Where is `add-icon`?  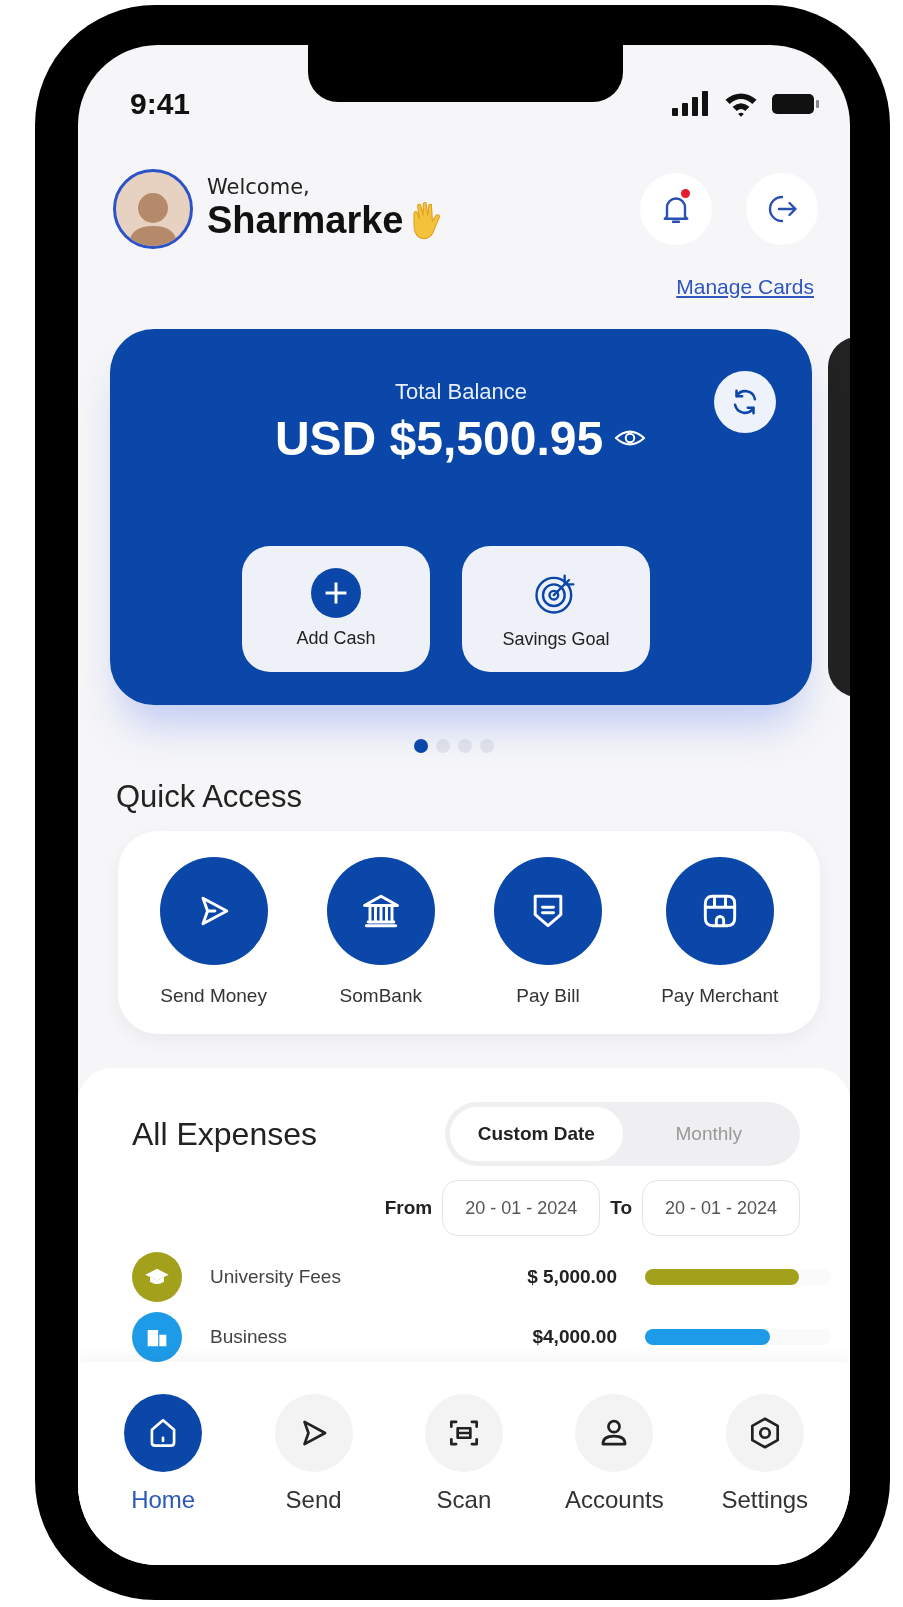 add-icon is located at coordinates (336, 593).